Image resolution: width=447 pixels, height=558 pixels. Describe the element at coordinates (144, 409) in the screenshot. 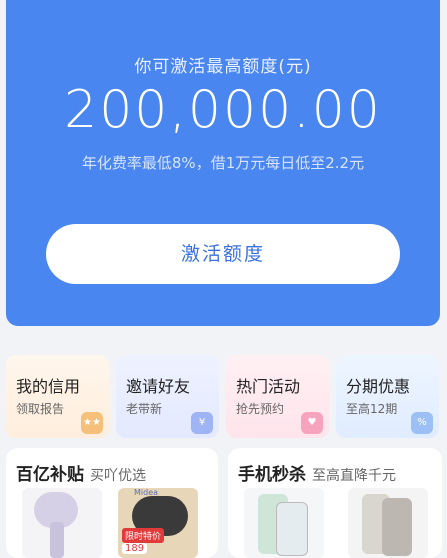

I see `card-subtitle: 老带新` at that location.